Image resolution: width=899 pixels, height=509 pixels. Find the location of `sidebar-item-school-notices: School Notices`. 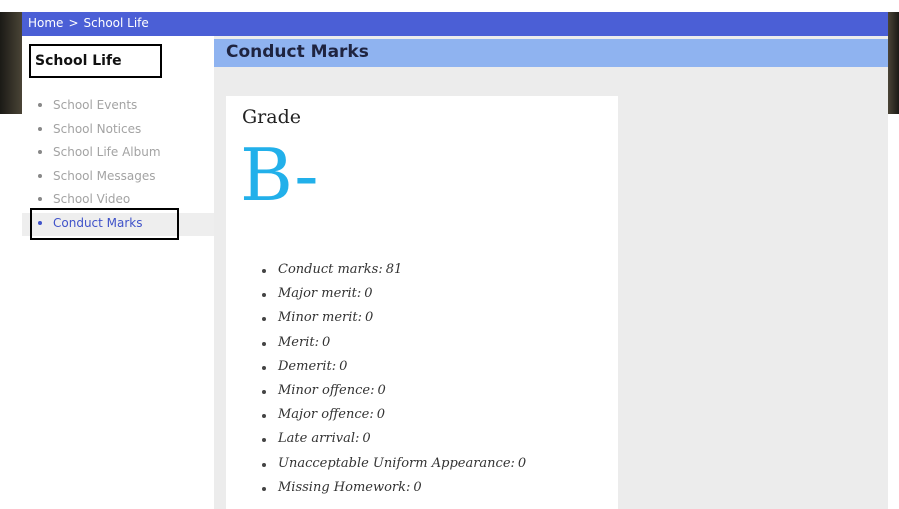

sidebar-item-school-notices: School Notices is located at coordinates (118, 131).